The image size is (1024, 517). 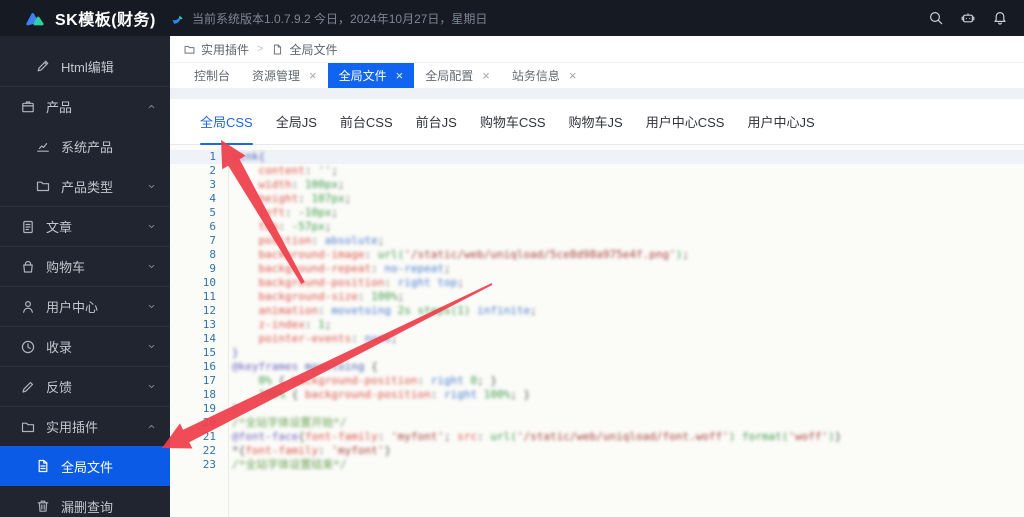 I want to click on sidebar-item-user-center: 用户中心, so click(x=85, y=306).